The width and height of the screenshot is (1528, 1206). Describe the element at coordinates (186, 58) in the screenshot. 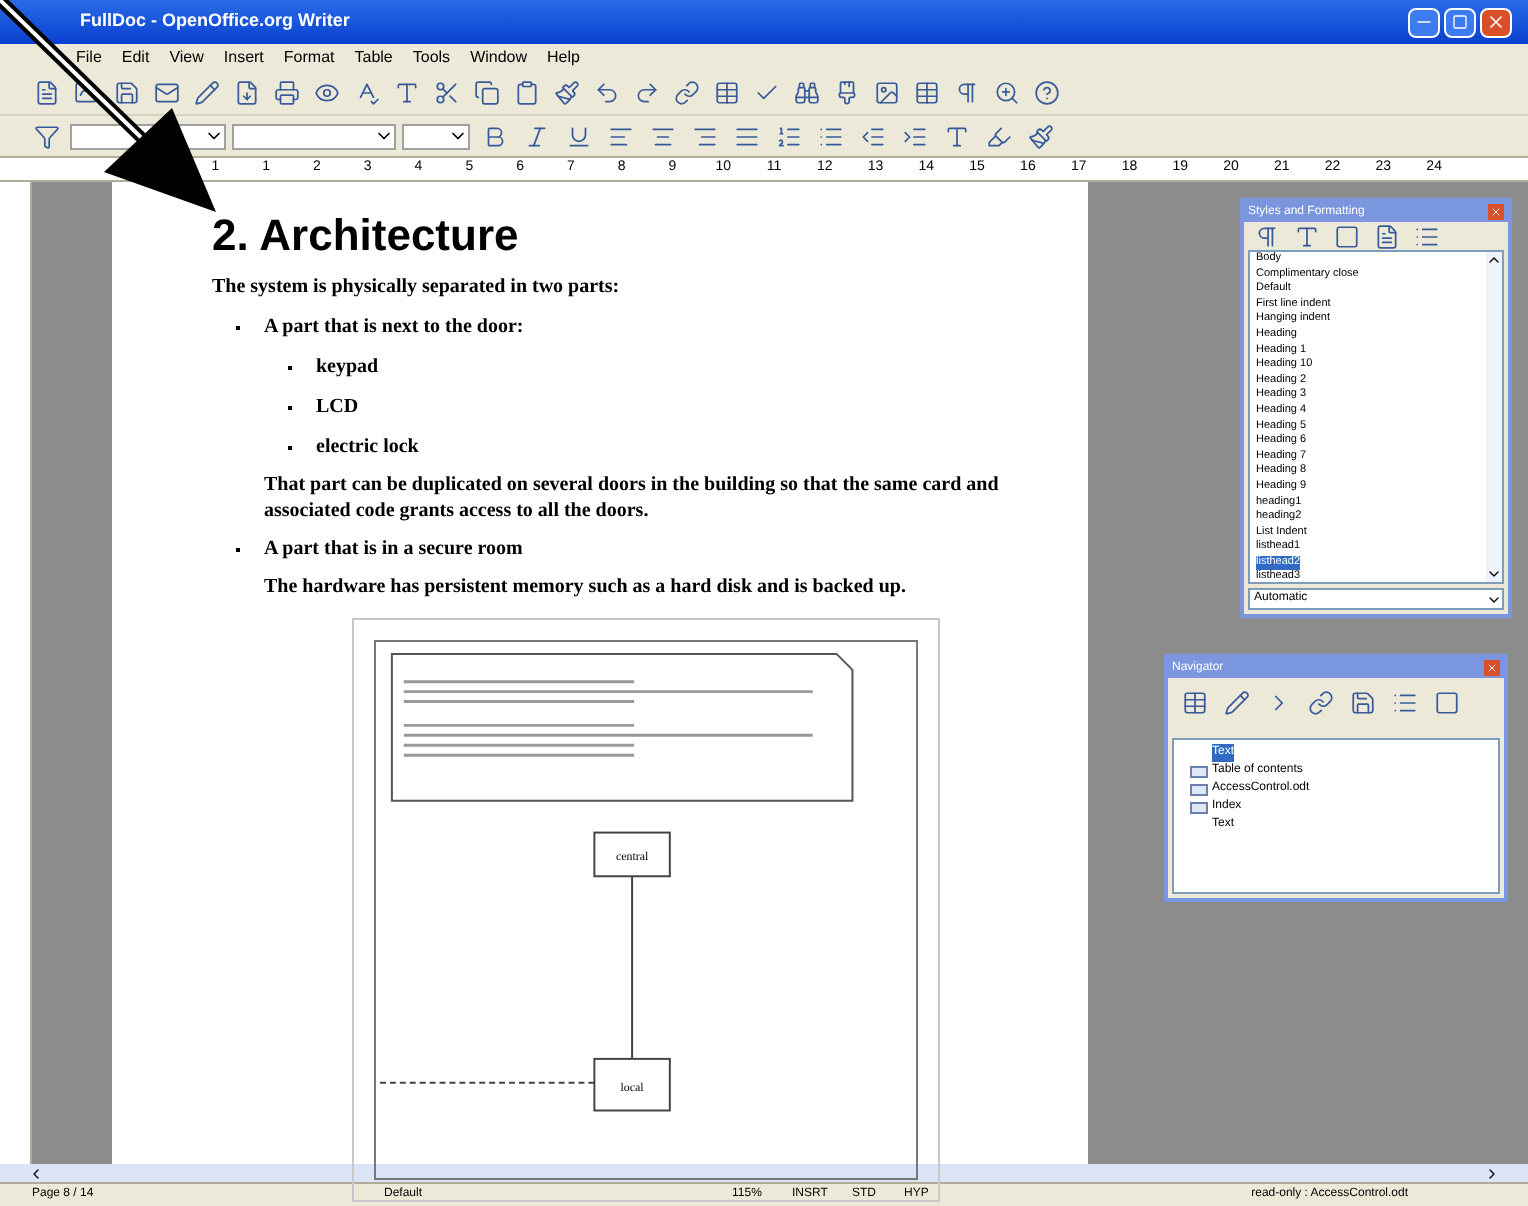

I see `menu-item: View` at that location.